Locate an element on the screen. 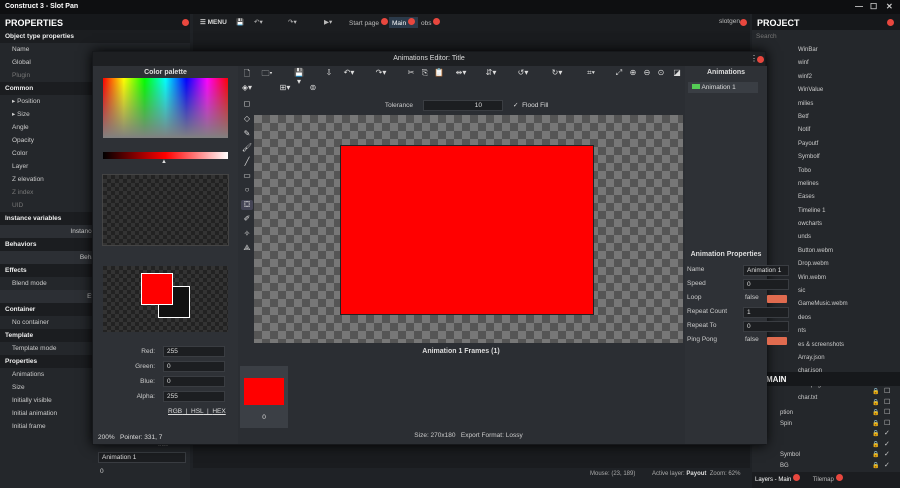 This screenshot has width=900, height=488. import-icon: ⇩ is located at coordinates (329, 72).